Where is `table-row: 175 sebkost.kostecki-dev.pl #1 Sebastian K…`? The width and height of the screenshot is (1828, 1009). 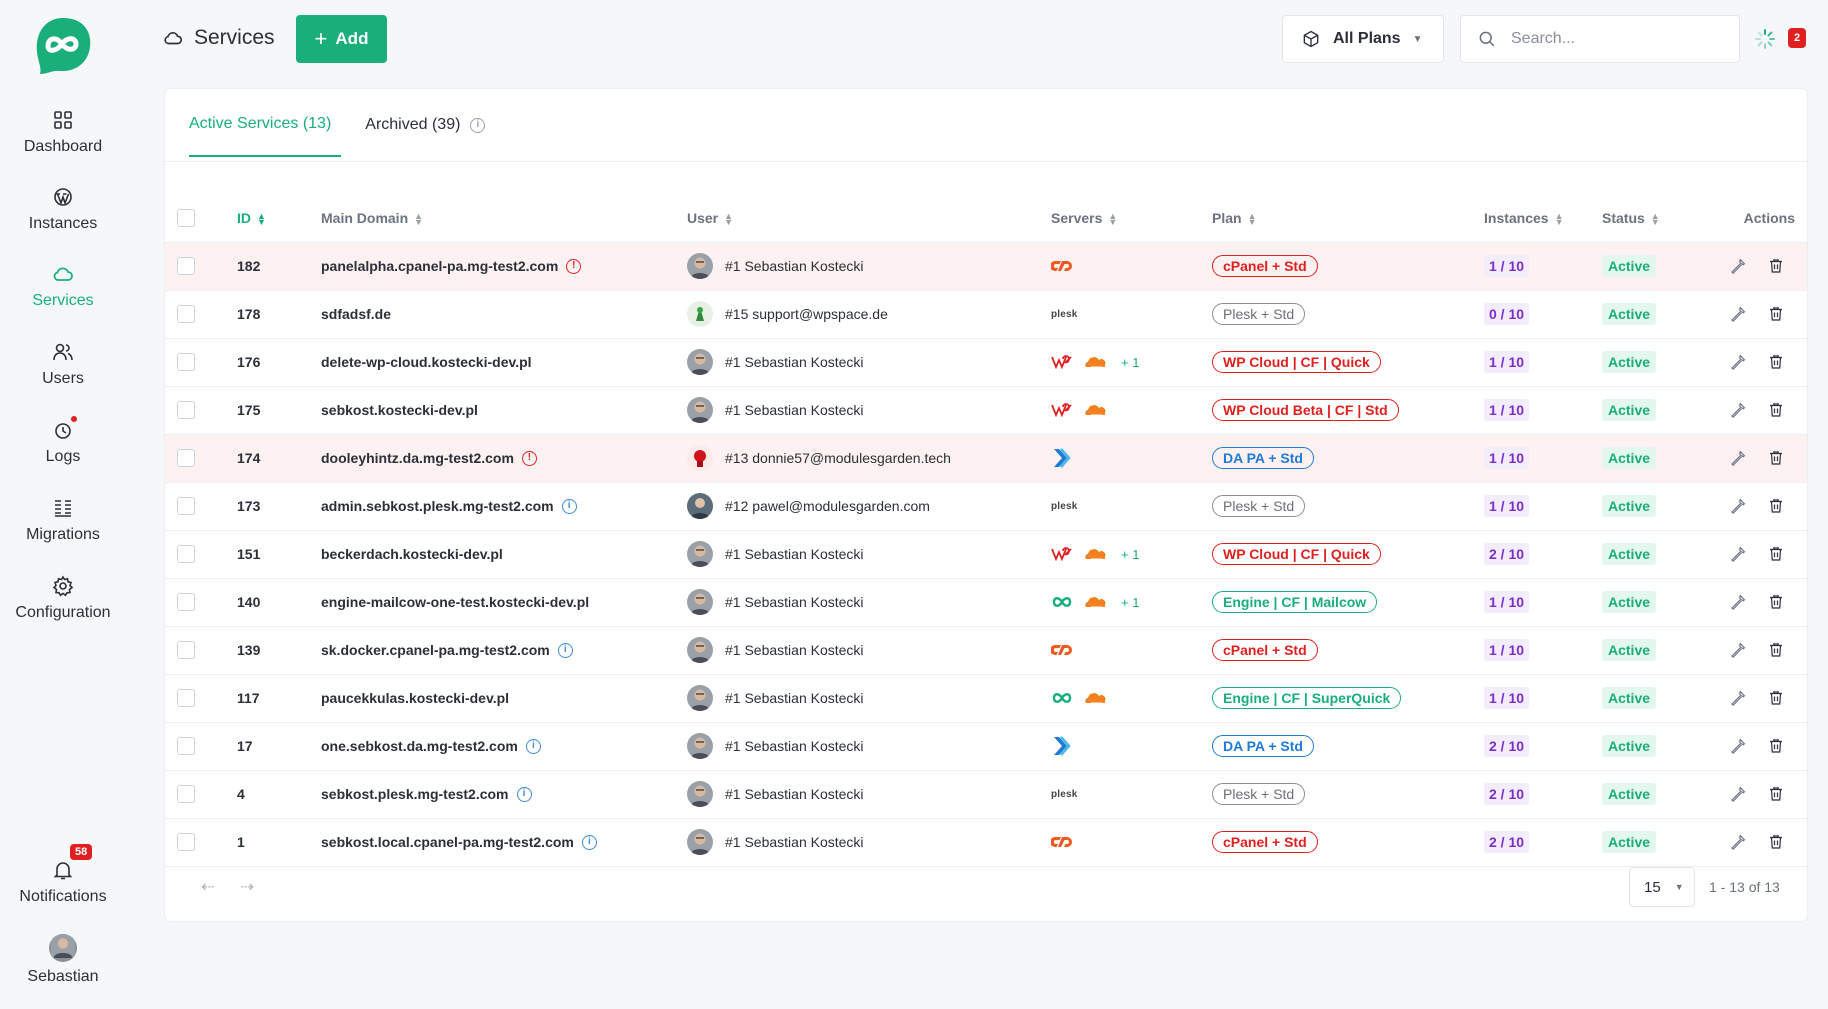
table-row: 175 sebkost.kostecki-dev.pl #1 Sebastian K… is located at coordinates (986, 410).